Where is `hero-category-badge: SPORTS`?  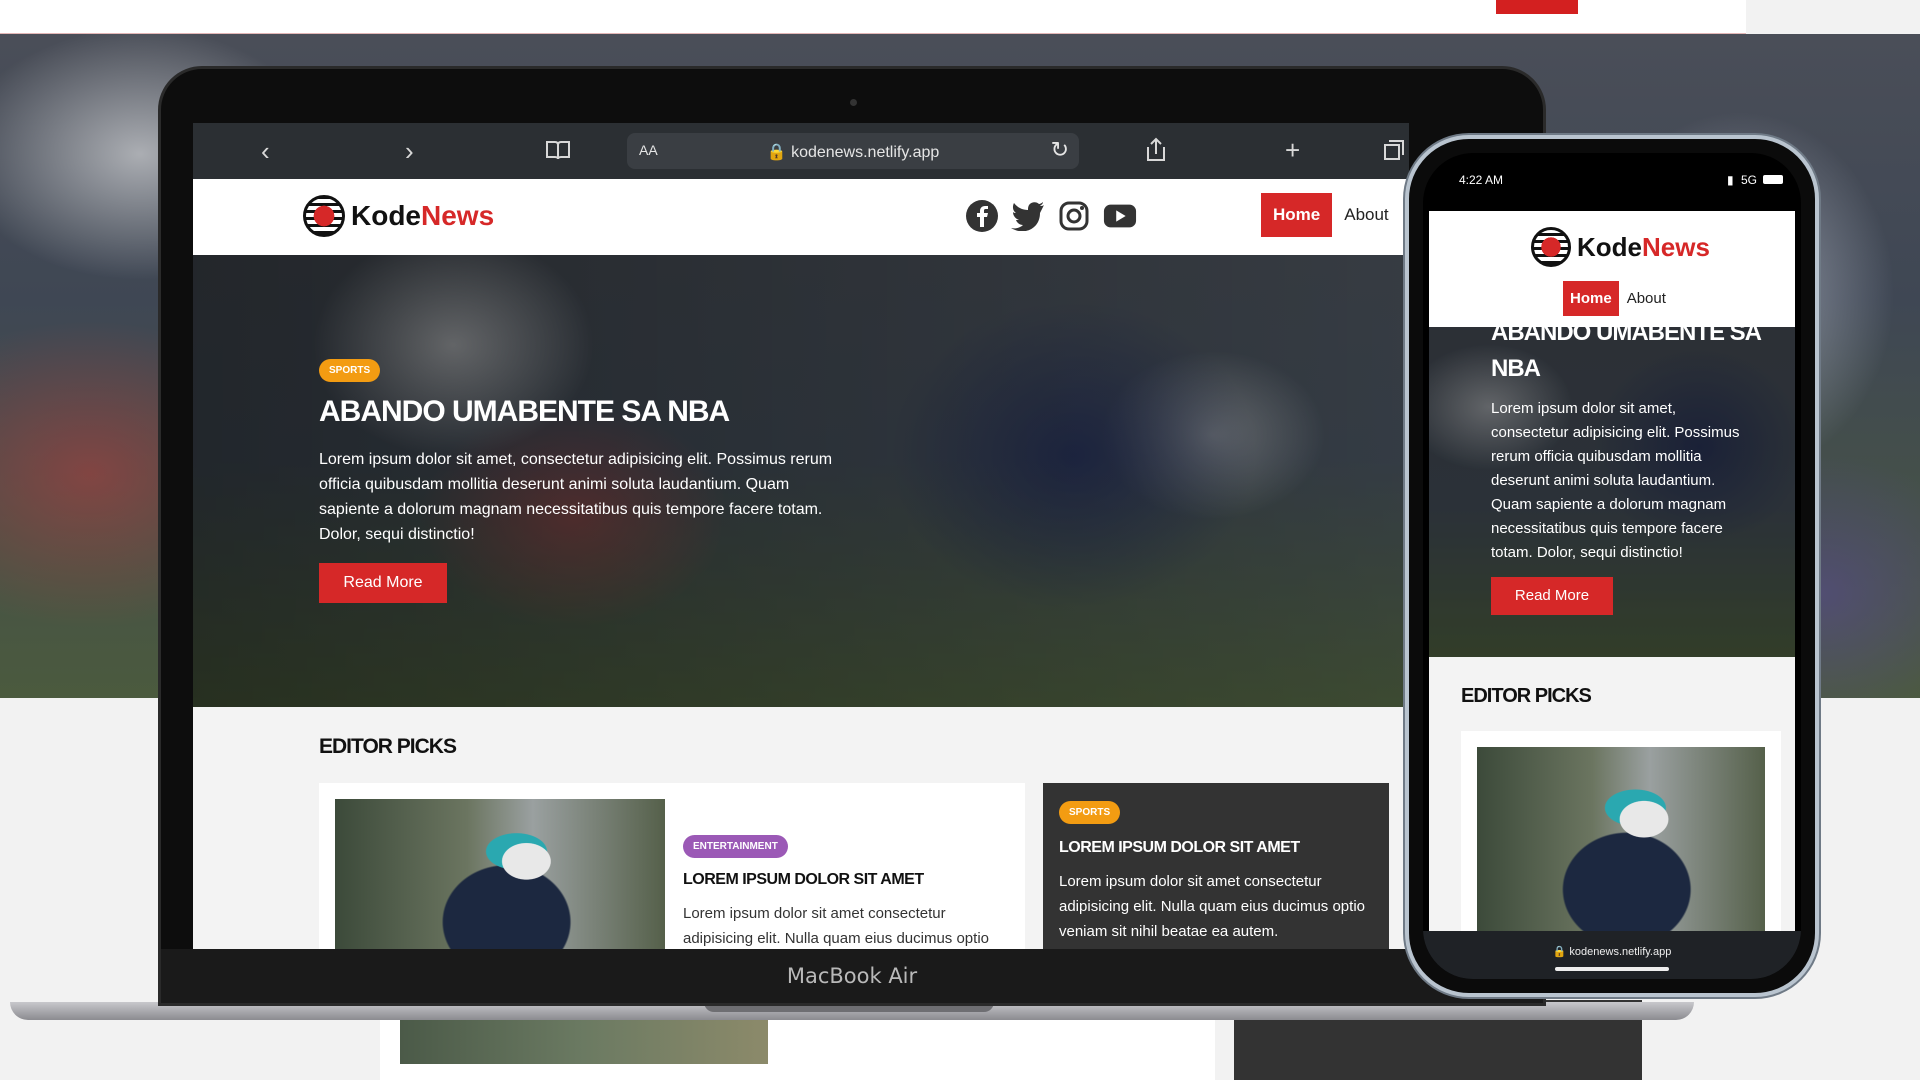 hero-category-badge: SPORTS is located at coordinates (350, 370).